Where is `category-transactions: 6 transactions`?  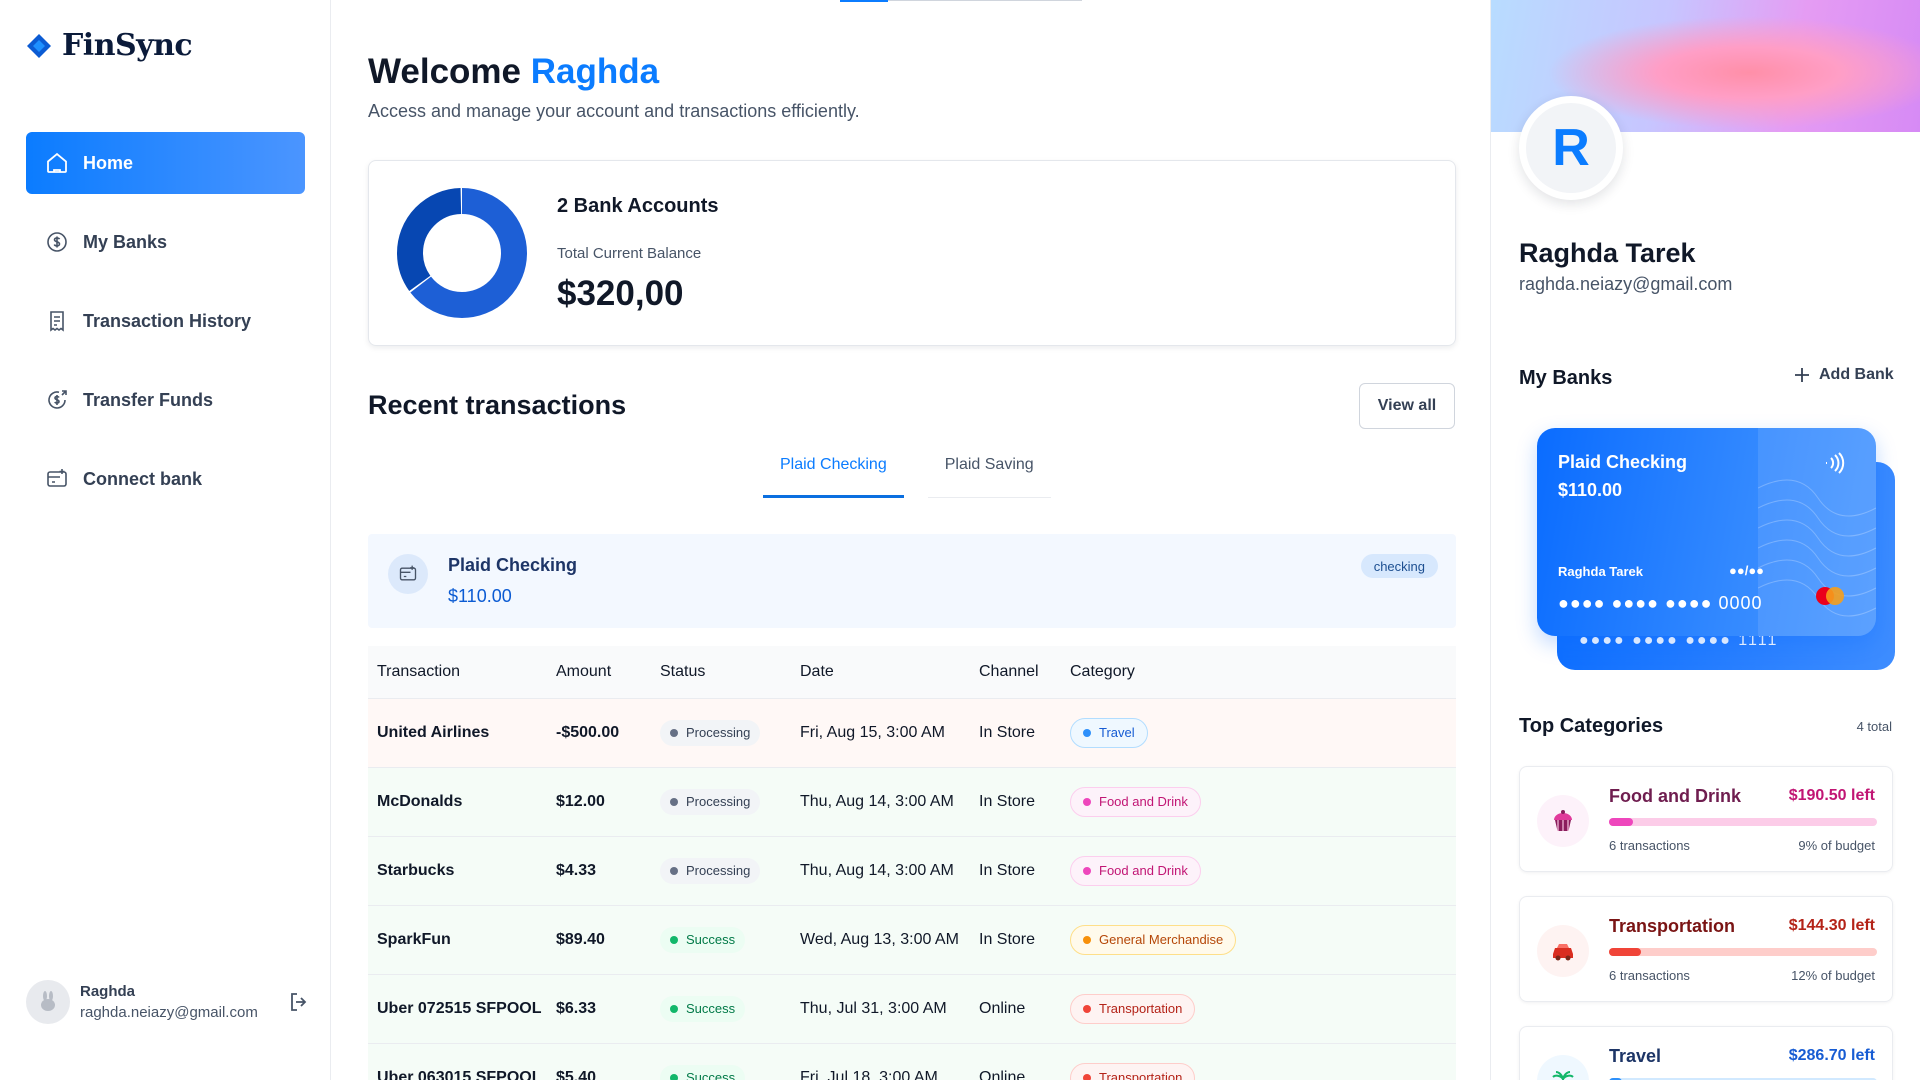 category-transactions: 6 transactions is located at coordinates (1649, 975).